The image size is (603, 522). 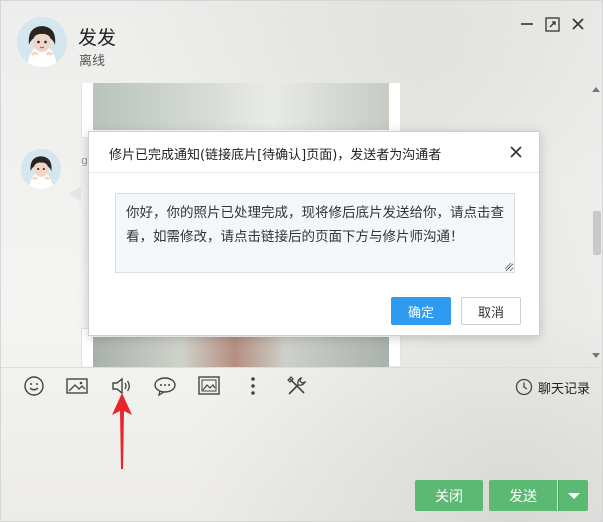 I want to click on more-icon, so click(x=253, y=386).